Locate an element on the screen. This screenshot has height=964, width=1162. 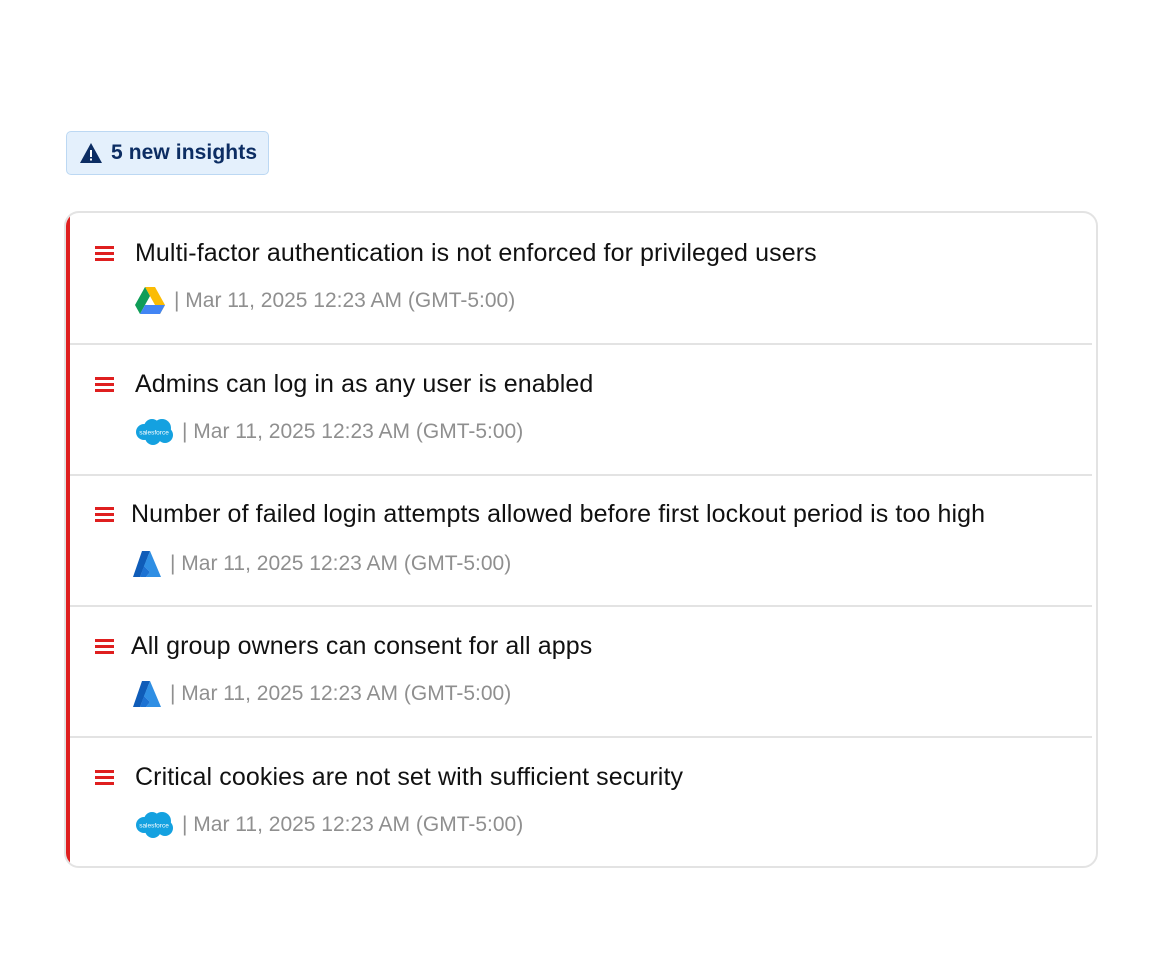
insights-badge-label: 5 new insights is located at coordinates (184, 152).